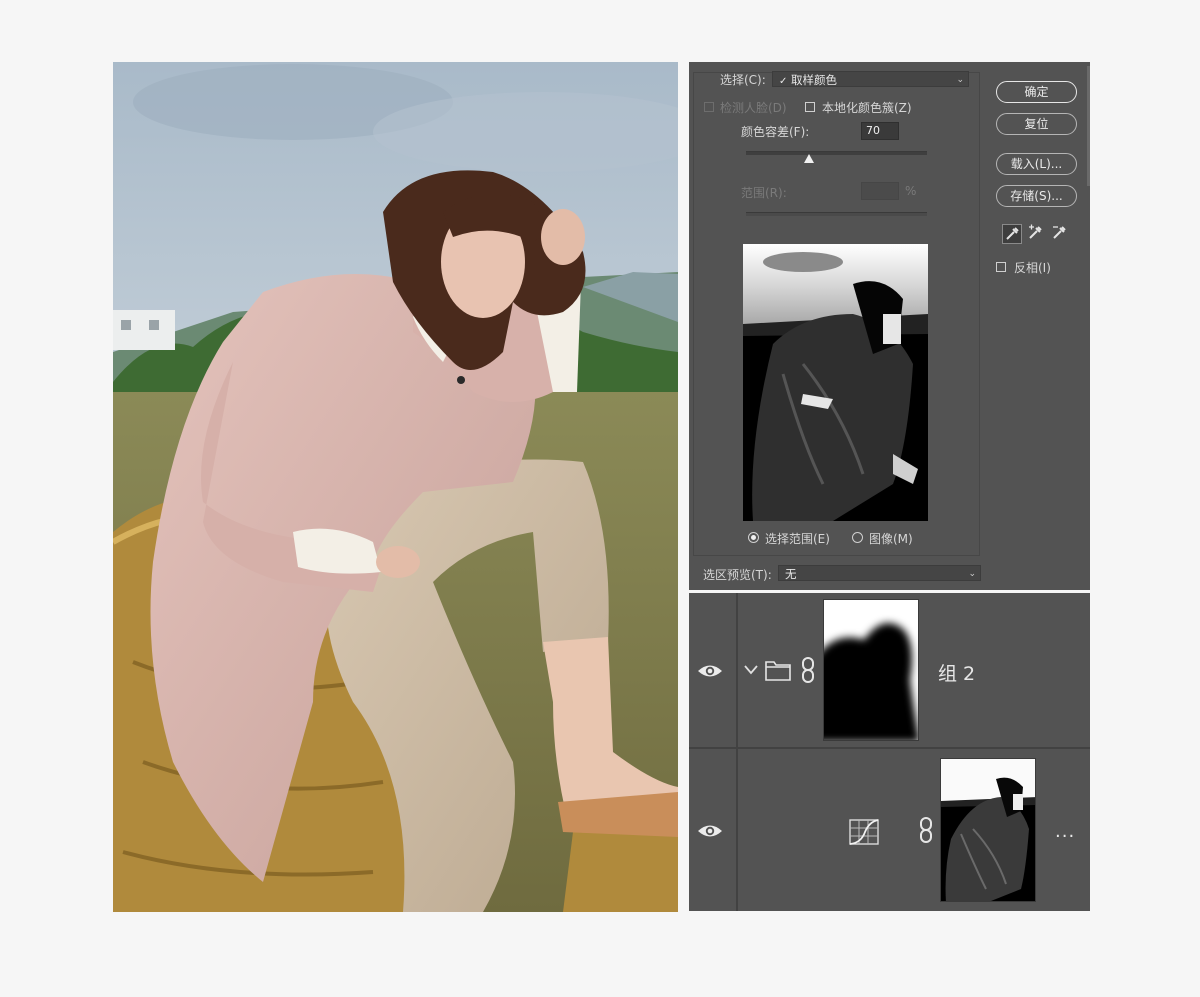 The height and width of the screenshot is (997, 1200). What do you see at coordinates (1001, 267) in the screenshot?
I see `invert-checkbox` at bounding box center [1001, 267].